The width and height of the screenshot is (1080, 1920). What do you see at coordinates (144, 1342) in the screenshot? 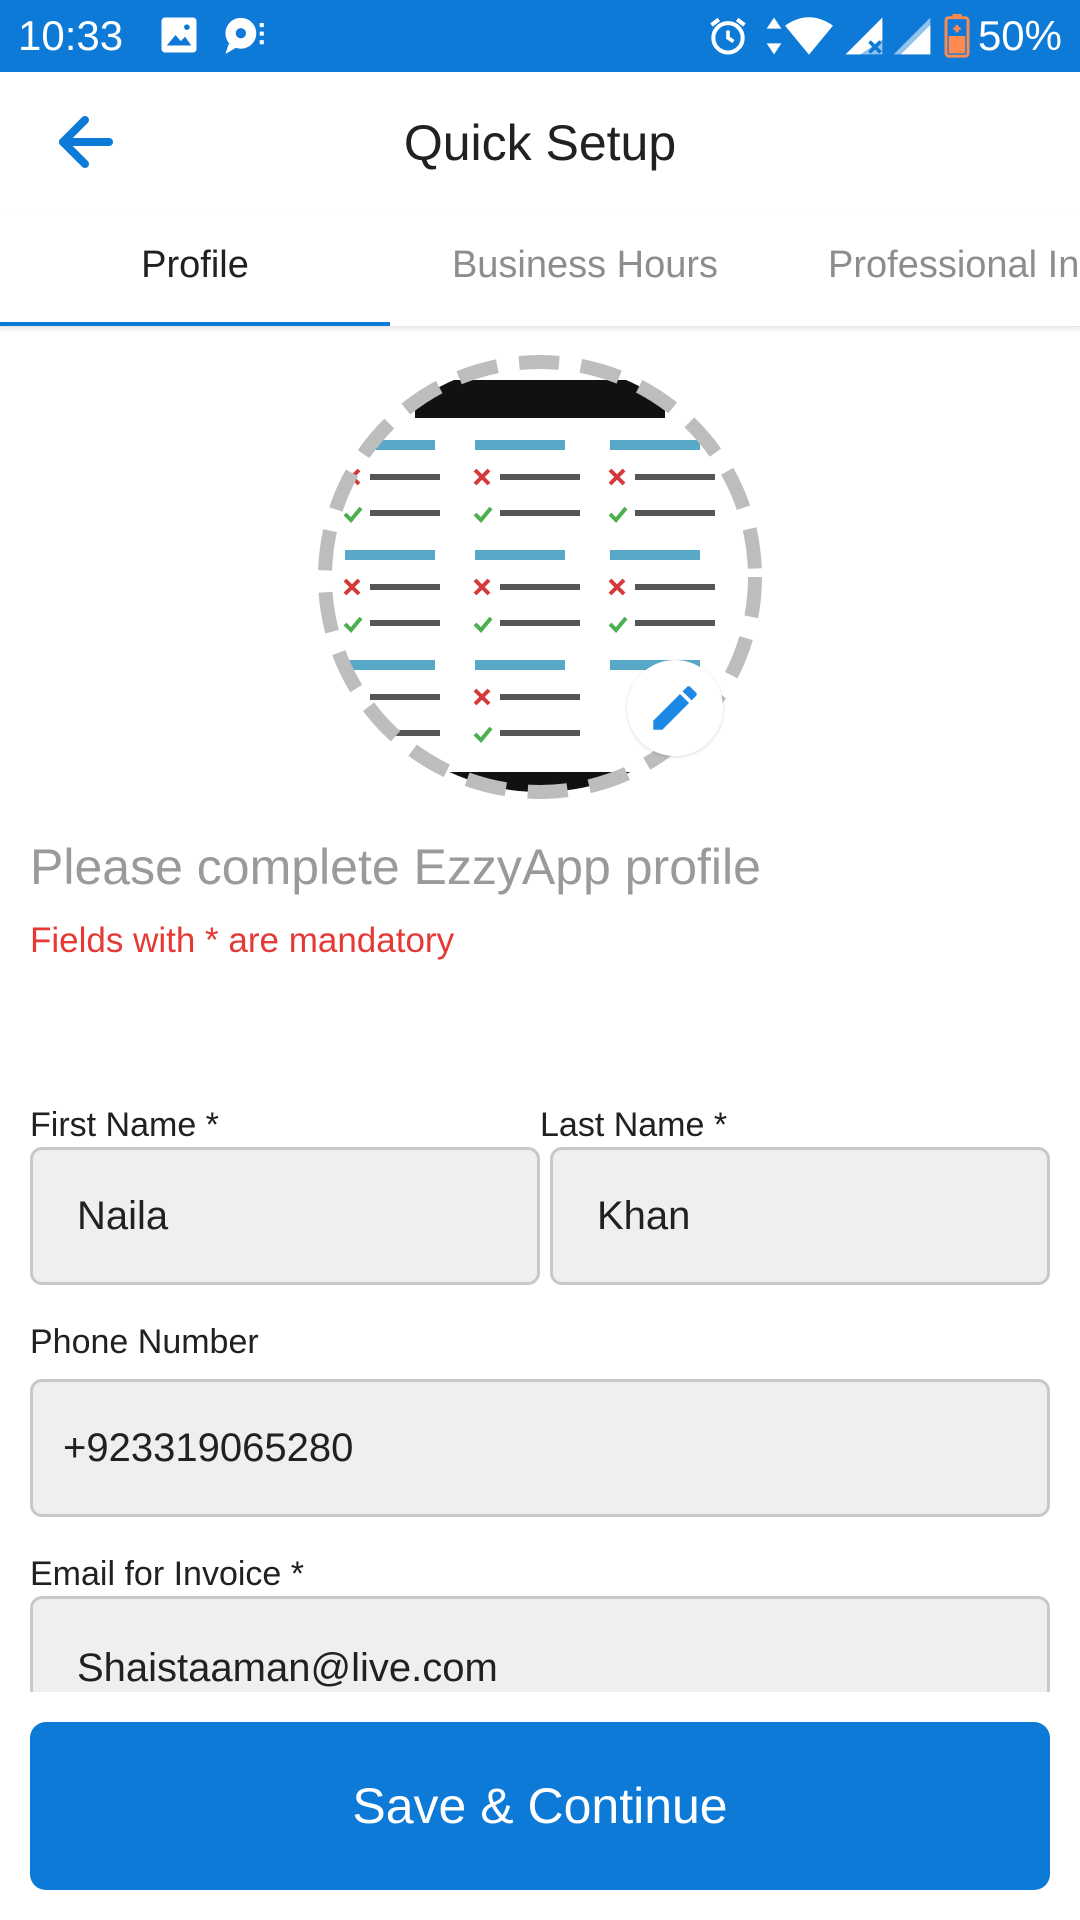
I see `phone-label: Phone Number` at bounding box center [144, 1342].